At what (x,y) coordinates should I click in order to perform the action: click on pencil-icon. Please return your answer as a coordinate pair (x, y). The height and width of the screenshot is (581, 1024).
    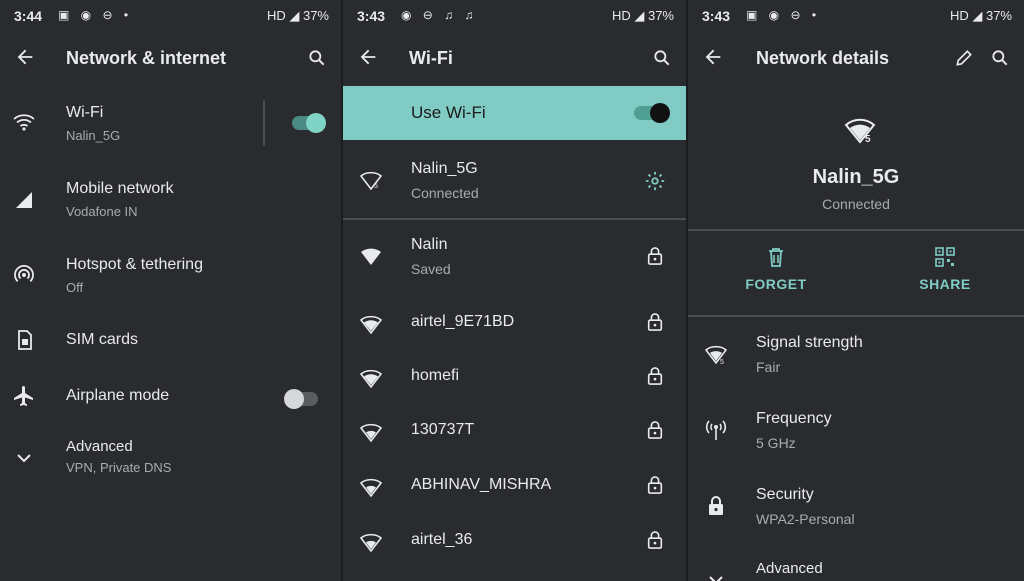
    Looking at the image, I should click on (964, 58).